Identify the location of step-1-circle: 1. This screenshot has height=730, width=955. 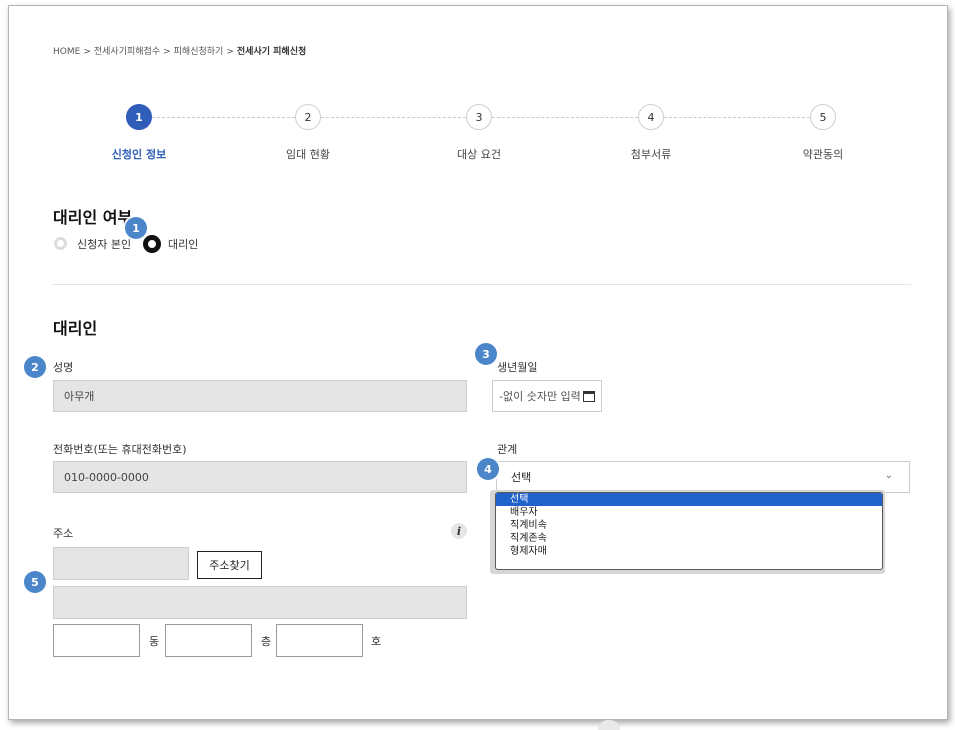
(139, 117).